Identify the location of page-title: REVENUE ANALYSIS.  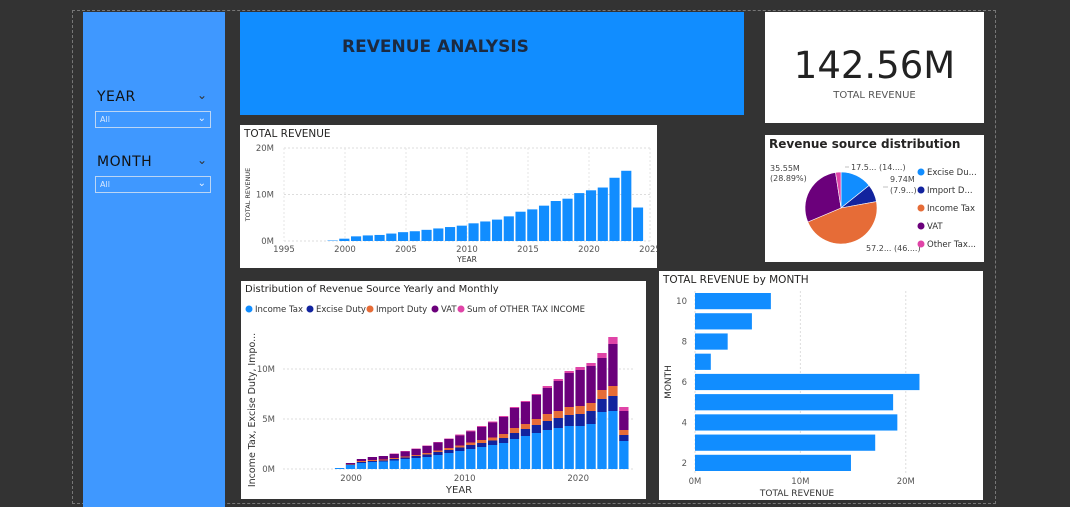
(435, 47).